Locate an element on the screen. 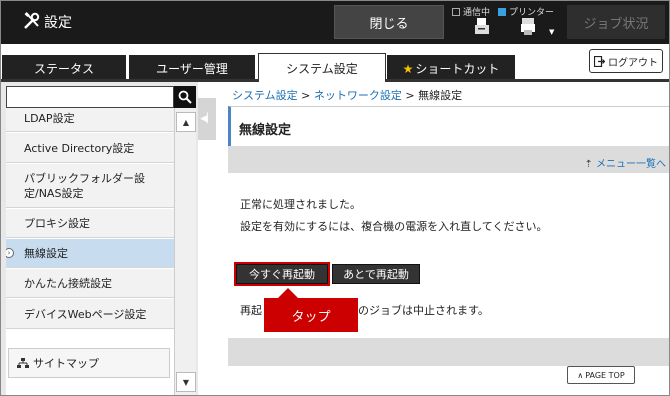  collapse-sidebar-button: ◀▏ is located at coordinates (207, 119).